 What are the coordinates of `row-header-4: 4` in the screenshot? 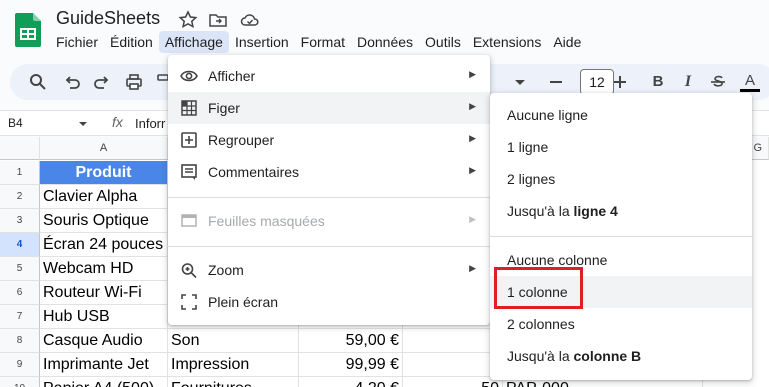 It's located at (20, 245).